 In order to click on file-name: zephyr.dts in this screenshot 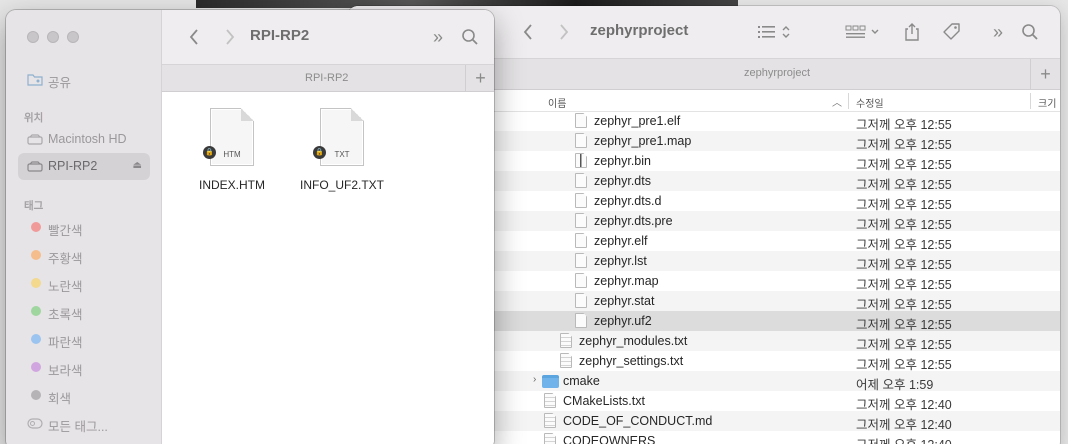, I will do `click(622, 181)`.